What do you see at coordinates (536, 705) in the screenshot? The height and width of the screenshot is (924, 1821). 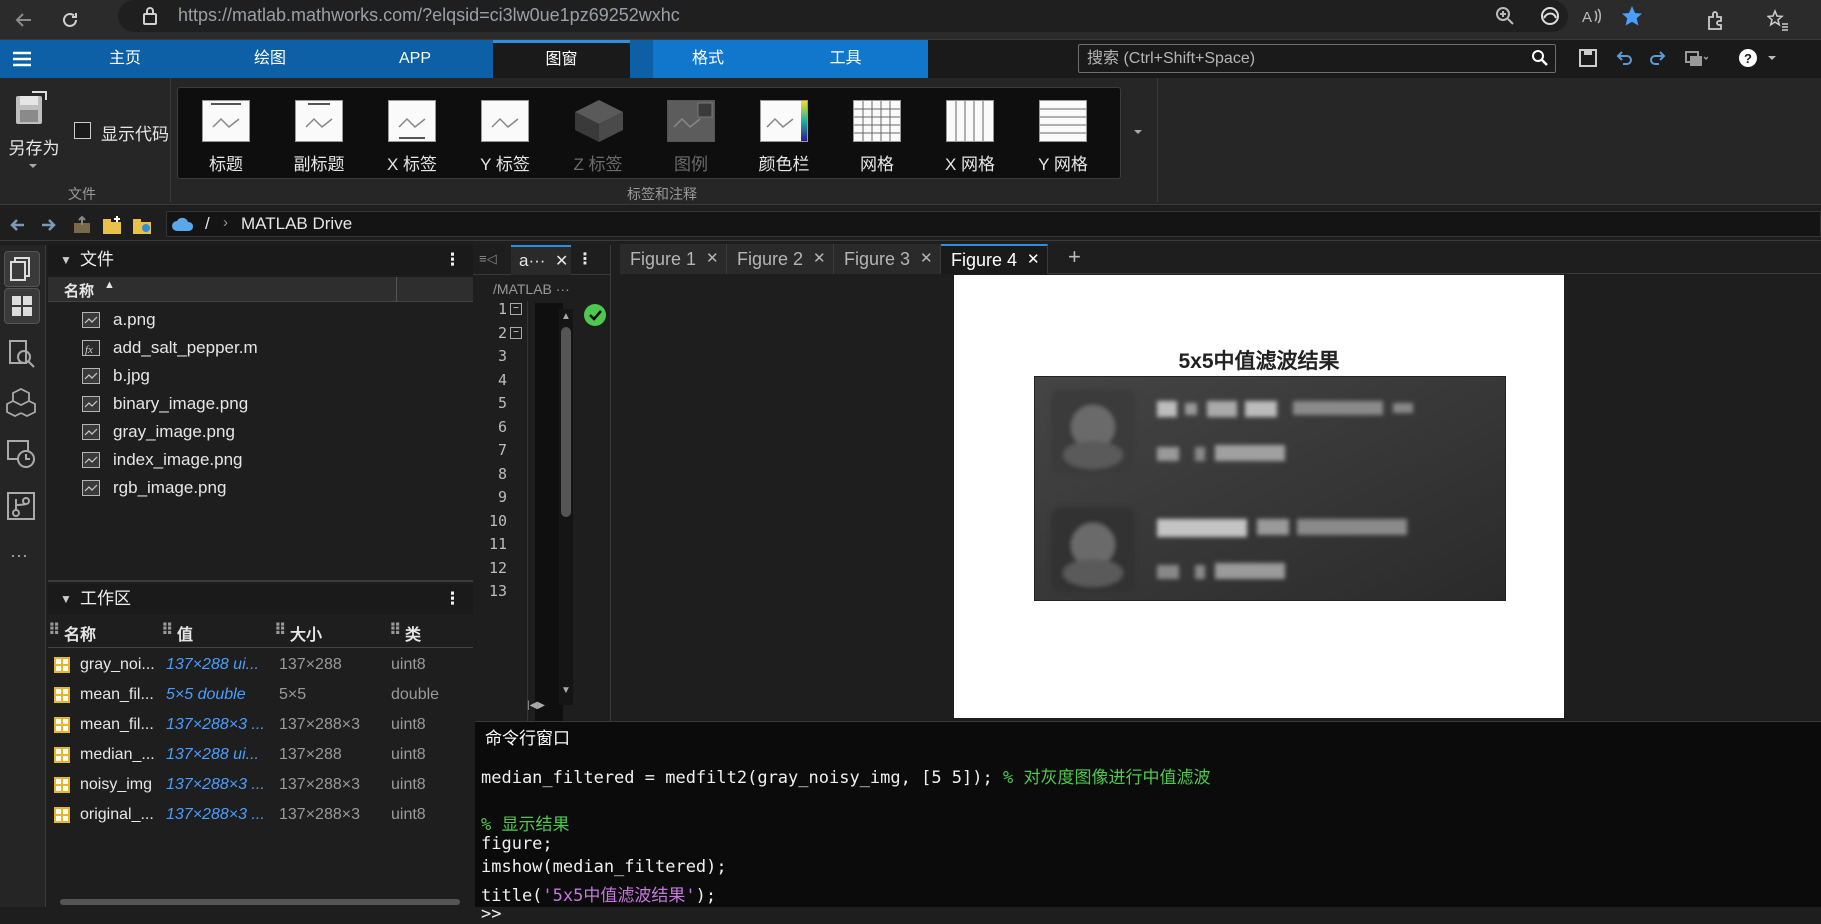 I see `horizontal-scroll-icon: |◀▶` at bounding box center [536, 705].